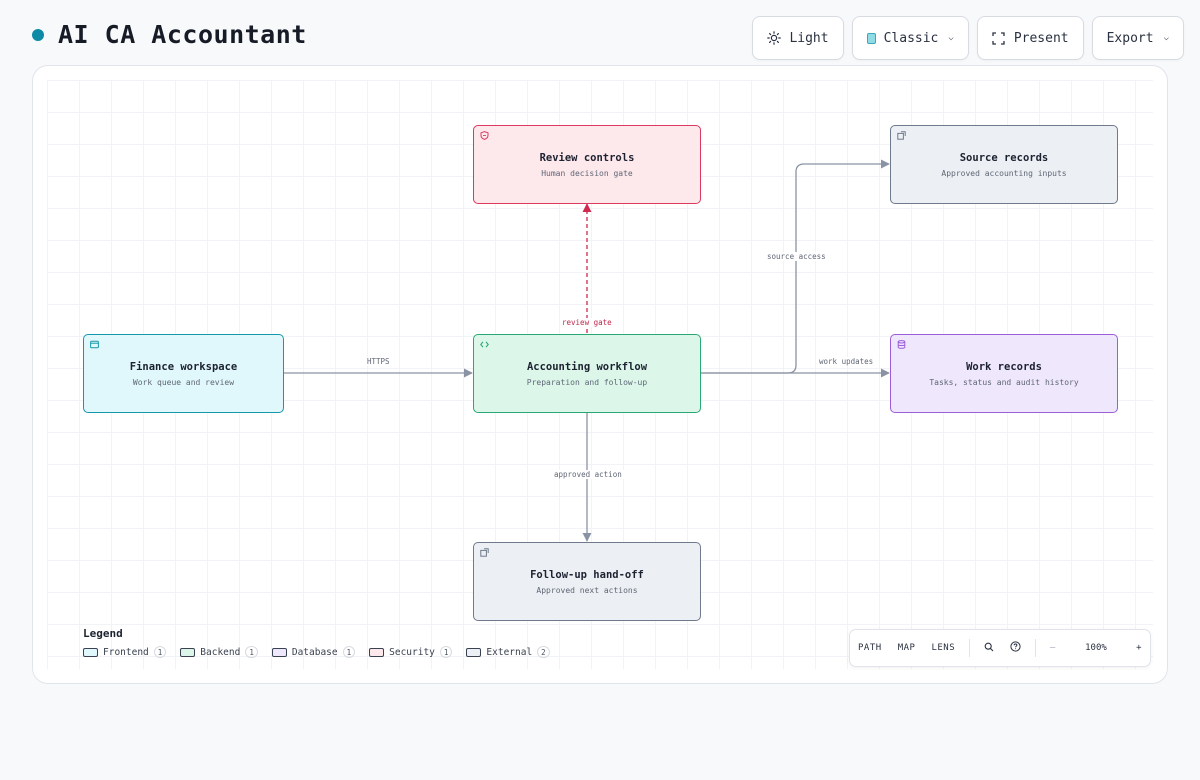 Image resolution: width=1200 pixels, height=780 pixels. I want to click on node-review-controls: Review controls Human decision gate, so click(587, 164).